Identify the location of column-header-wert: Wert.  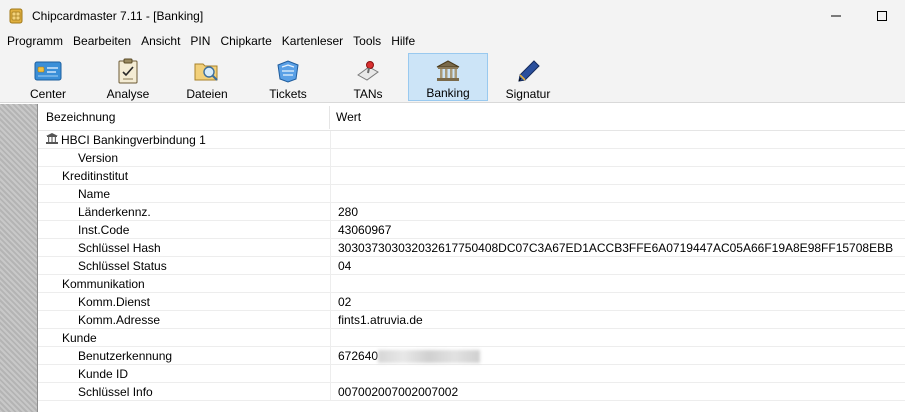
(348, 117).